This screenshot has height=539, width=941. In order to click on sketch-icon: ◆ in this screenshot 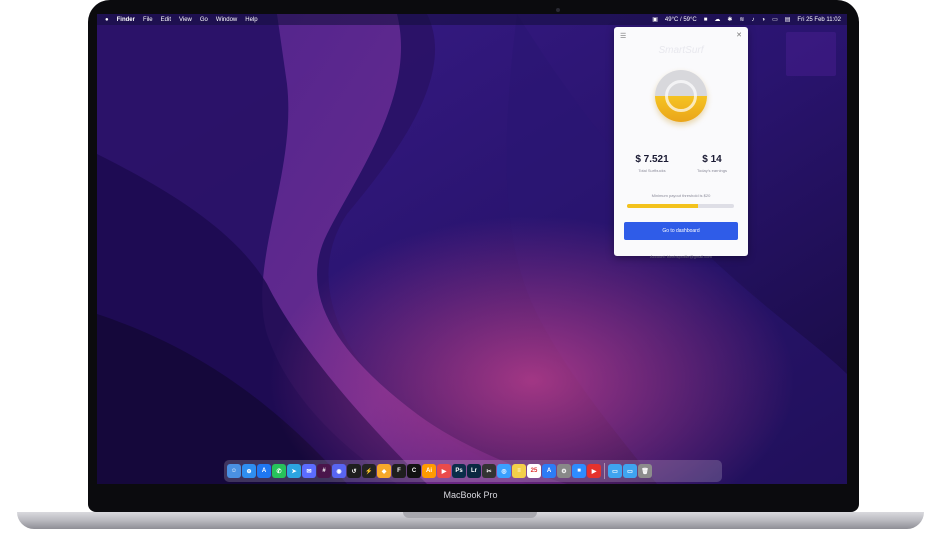, I will do `click(384, 471)`.